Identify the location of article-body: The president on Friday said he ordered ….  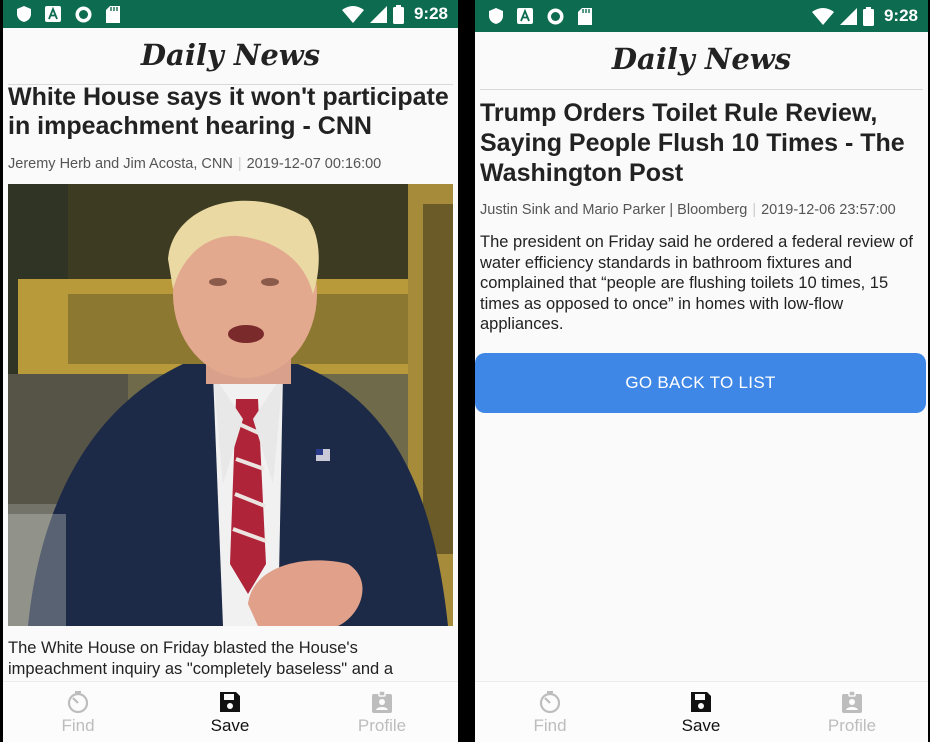
(696, 283).